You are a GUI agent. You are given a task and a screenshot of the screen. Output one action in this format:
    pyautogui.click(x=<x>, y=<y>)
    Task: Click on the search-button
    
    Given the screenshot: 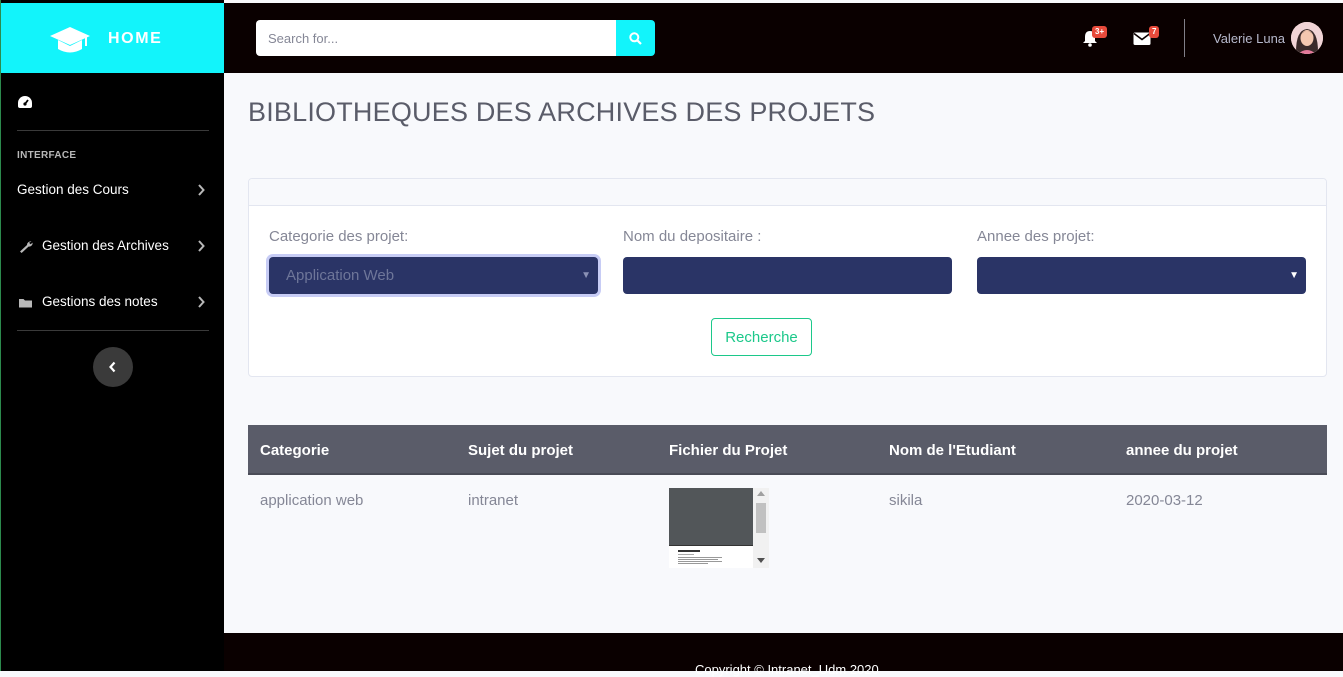 What is the action you would take?
    pyautogui.click(x=635, y=38)
    